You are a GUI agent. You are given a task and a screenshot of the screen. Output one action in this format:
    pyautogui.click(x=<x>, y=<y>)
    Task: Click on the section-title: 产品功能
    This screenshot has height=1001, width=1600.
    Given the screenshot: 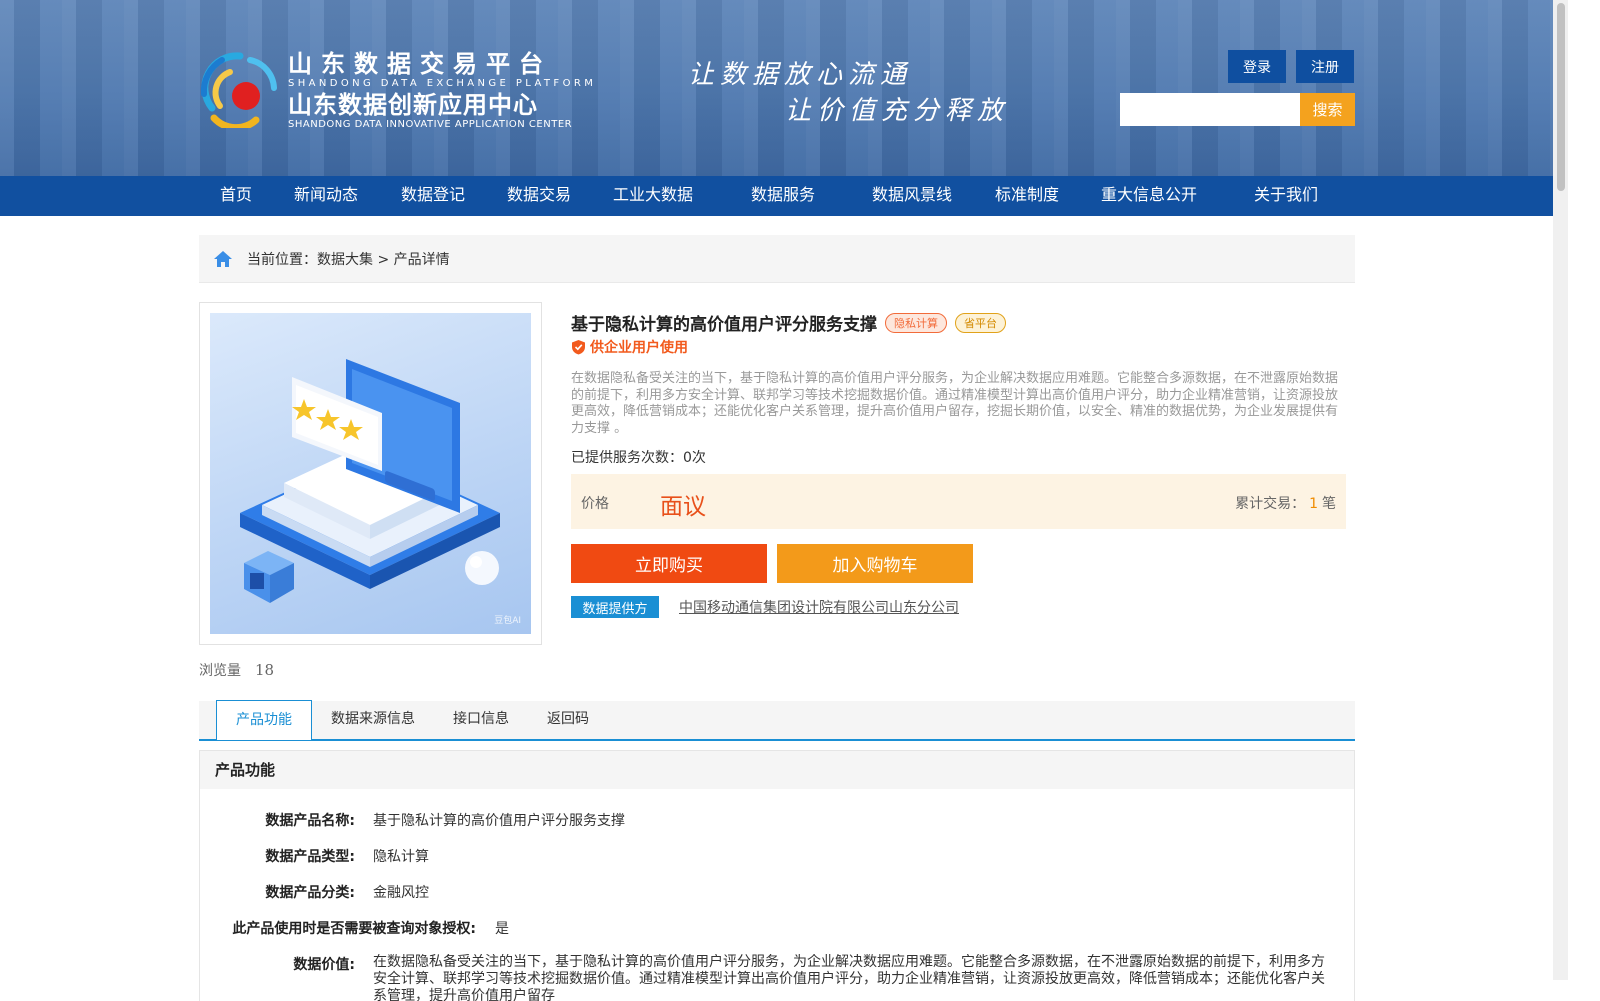 What is the action you would take?
    pyautogui.click(x=777, y=770)
    